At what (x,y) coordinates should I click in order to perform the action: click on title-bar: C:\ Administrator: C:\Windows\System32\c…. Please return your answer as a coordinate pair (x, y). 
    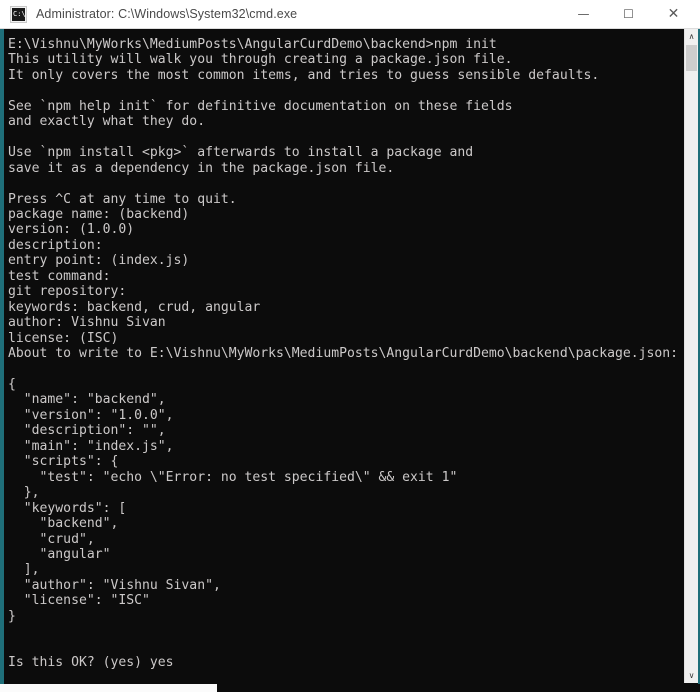
    Looking at the image, I should click on (350, 14).